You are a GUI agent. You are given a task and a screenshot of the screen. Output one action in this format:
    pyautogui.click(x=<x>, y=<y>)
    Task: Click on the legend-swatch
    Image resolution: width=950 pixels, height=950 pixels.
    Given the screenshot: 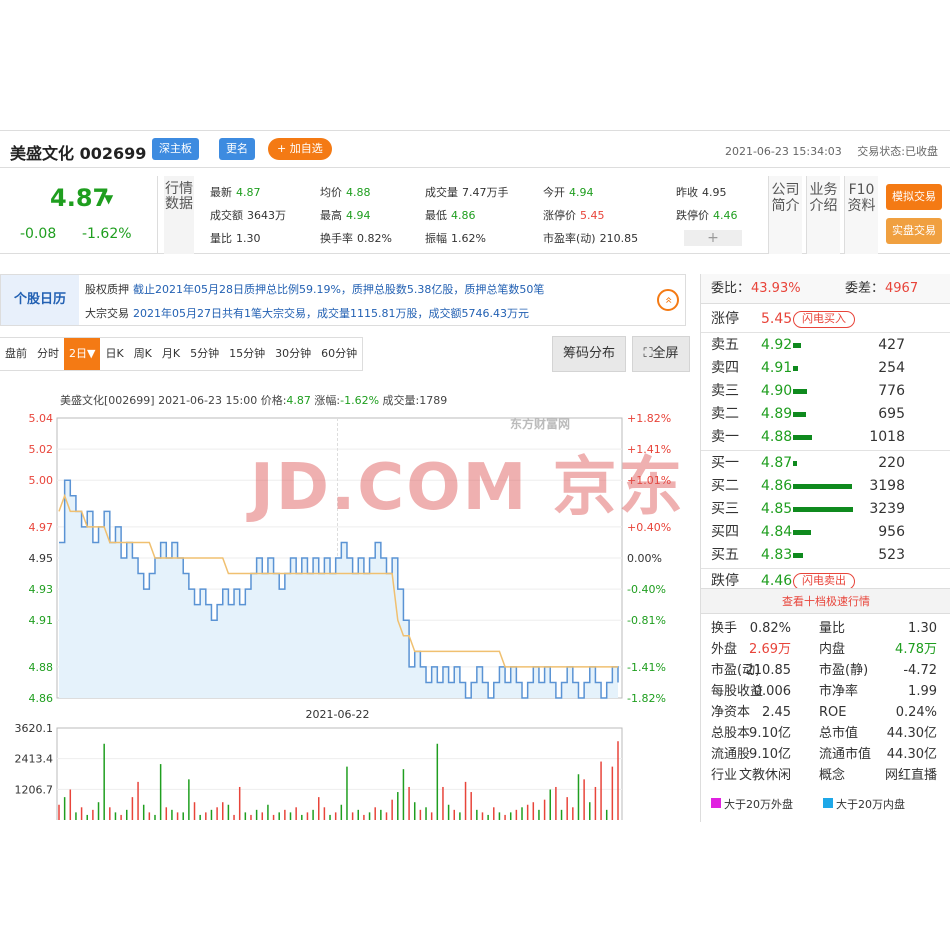 What is the action you would take?
    pyautogui.click(x=716, y=803)
    